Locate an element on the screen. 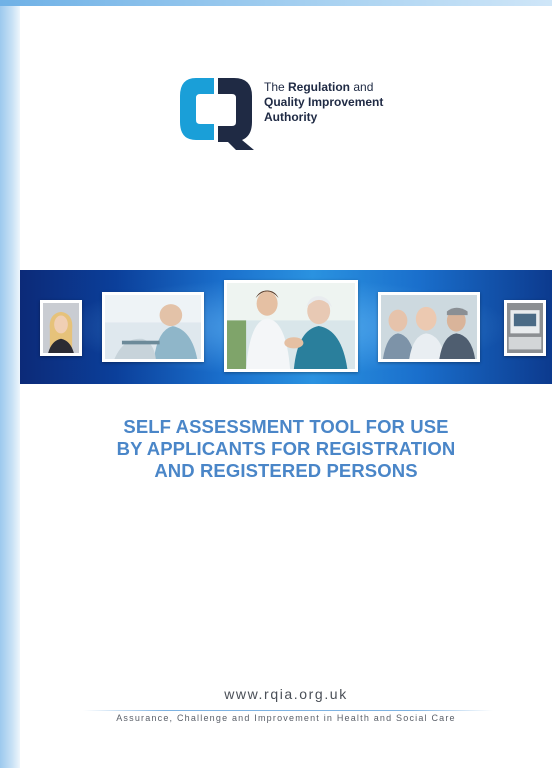  website-url: www.rqia.org.uk is located at coordinates (286, 694).